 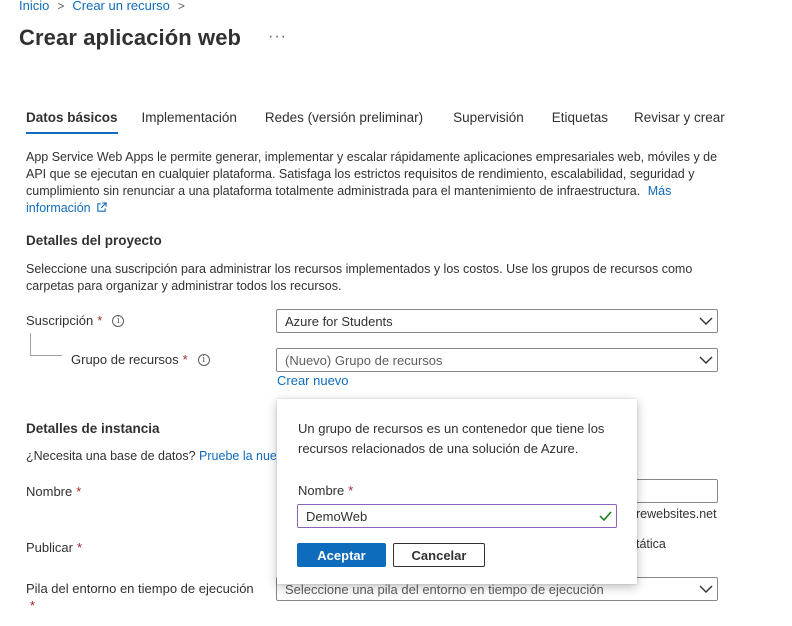 I want to click on name-label: Nombre *, so click(x=54, y=491).